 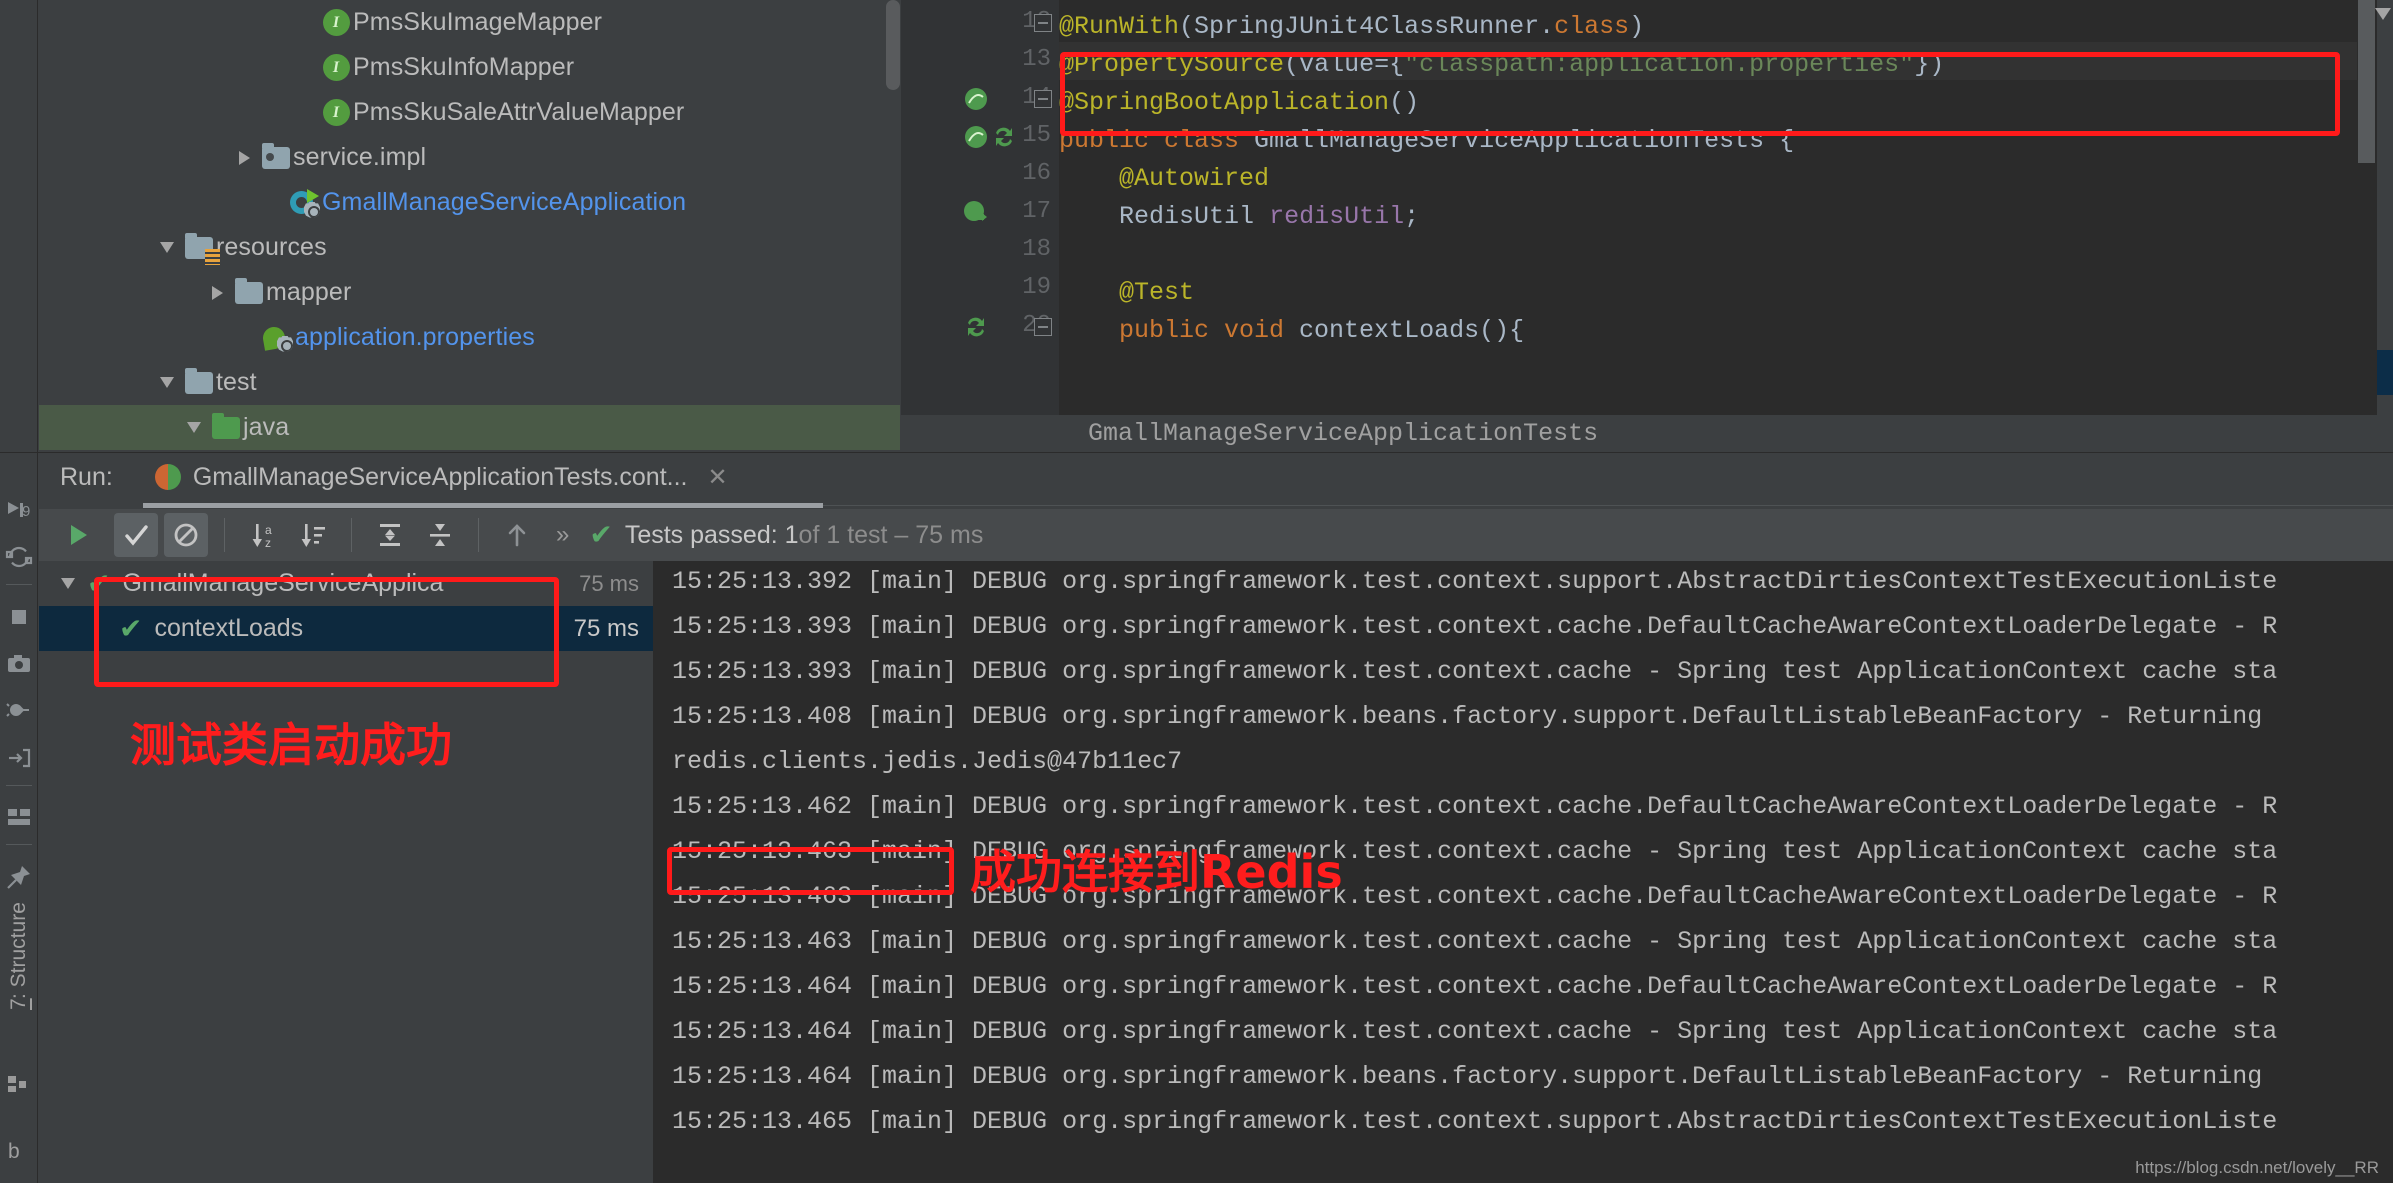 I want to click on code-line-20: public void contextLoads(){, so click(x=1291, y=331).